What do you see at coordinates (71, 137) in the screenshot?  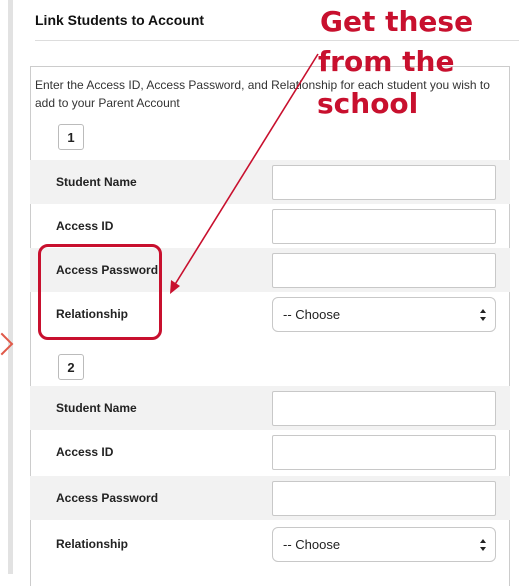 I see `student-number-badge: 1` at bounding box center [71, 137].